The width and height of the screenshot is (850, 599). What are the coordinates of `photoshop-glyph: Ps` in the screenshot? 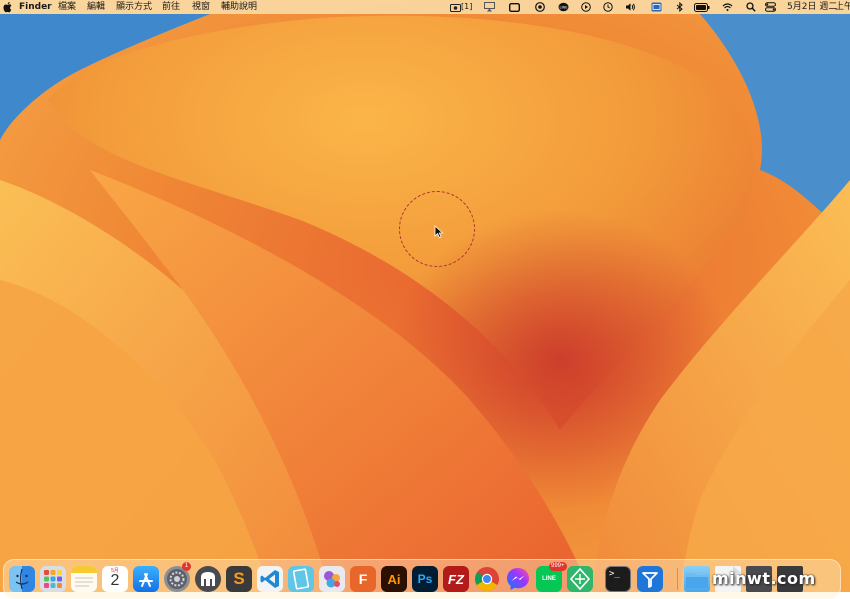 It's located at (425, 579).